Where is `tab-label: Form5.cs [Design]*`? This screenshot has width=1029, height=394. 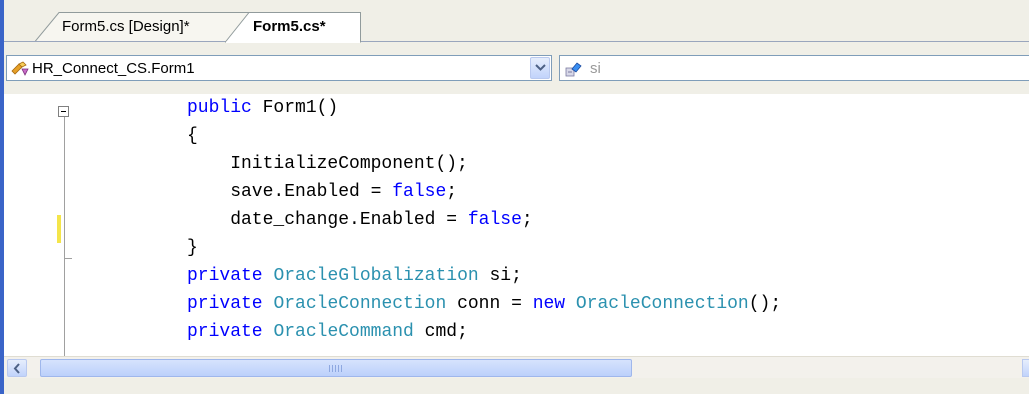 tab-label: Form5.cs [Design]* is located at coordinates (126, 26).